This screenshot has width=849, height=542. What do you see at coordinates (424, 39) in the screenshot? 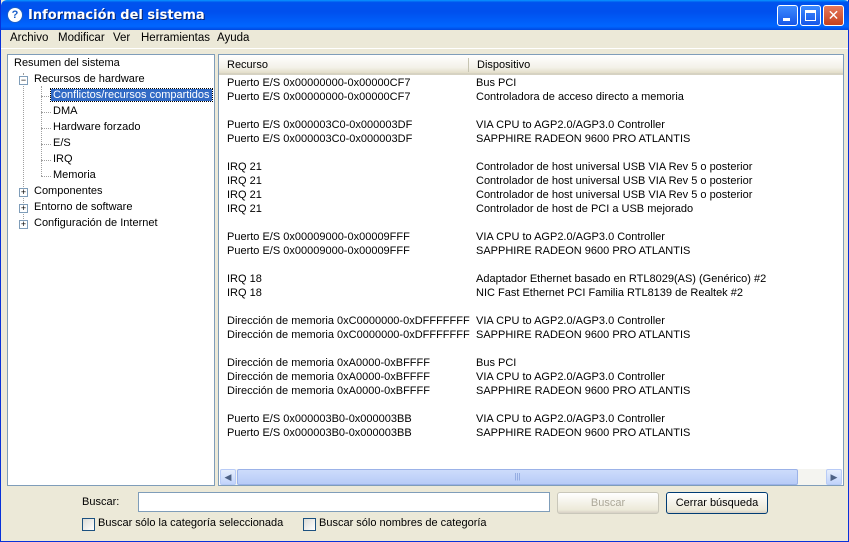
I see `menu-bar: Archivo Modificar Ver Herramientas Ayuda` at bounding box center [424, 39].